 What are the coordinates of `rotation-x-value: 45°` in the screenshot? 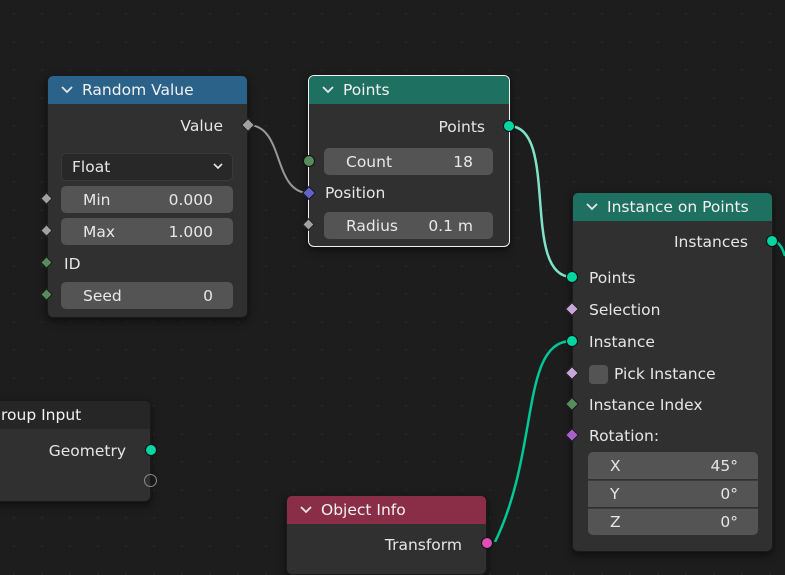 It's located at (724, 465).